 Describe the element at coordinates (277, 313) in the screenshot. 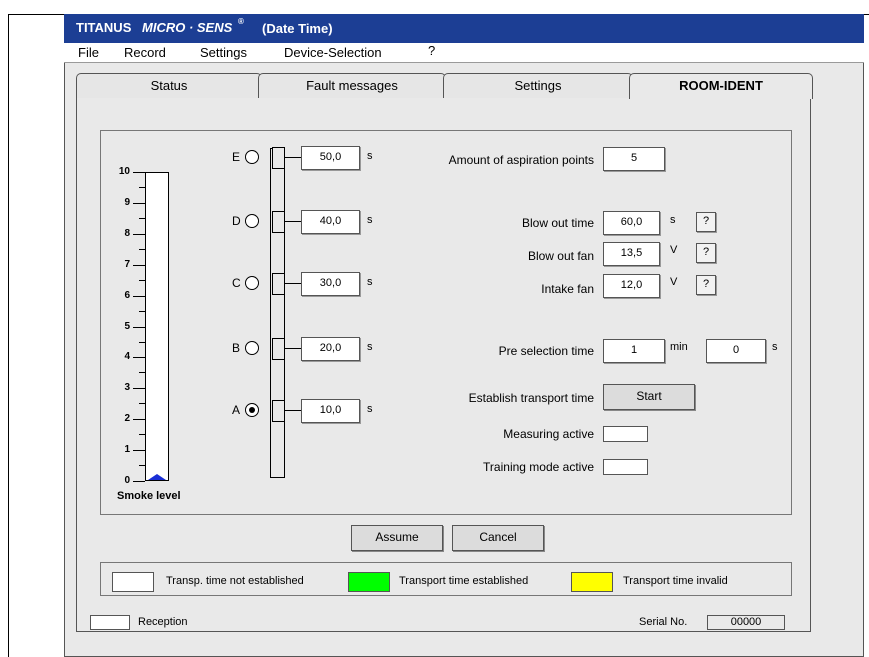

I see `aspiration-slider-track` at that location.